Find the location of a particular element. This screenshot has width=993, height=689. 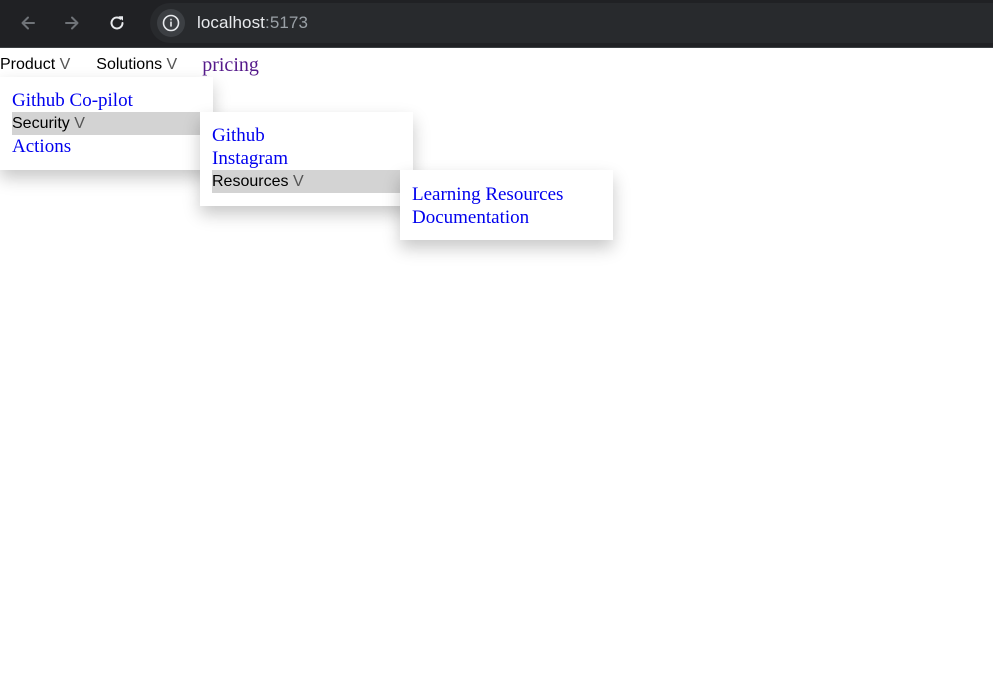

forward-button is located at coordinates (72, 23).